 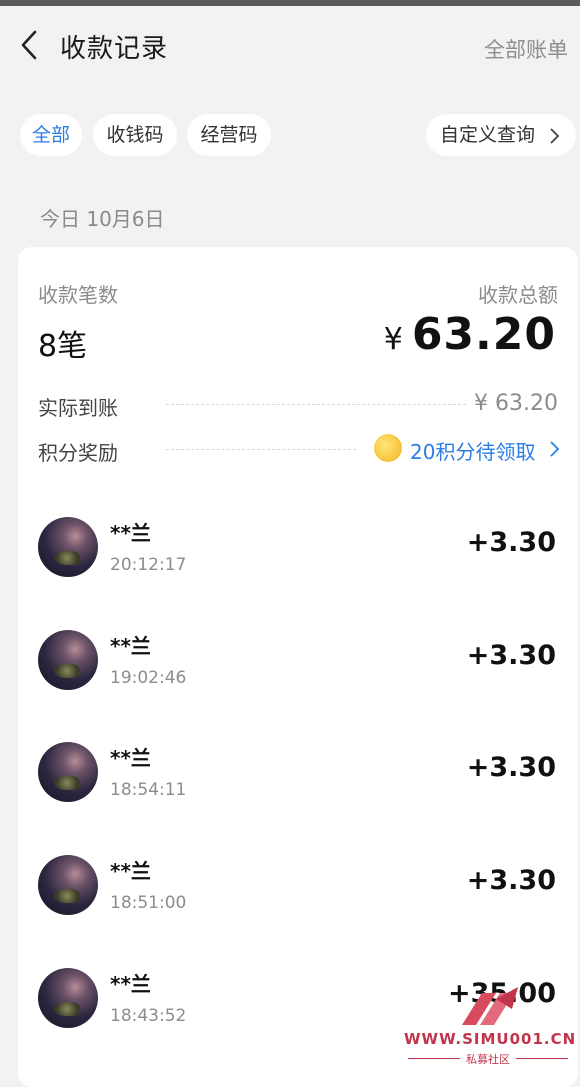 I want to click on watermark-subtitle: 私募社区, so click(x=488, y=1059).